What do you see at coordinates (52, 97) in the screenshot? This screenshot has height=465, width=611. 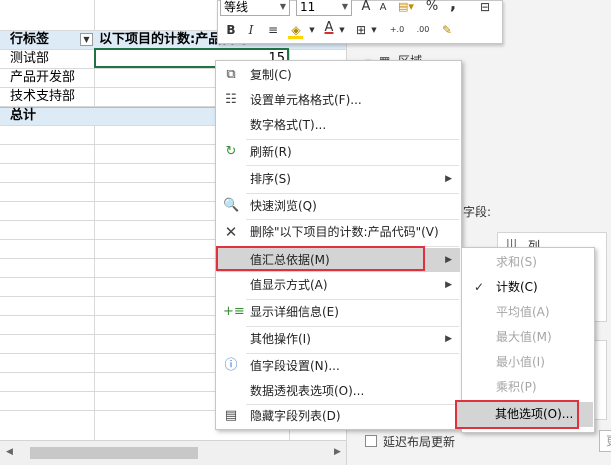 I see `row-label-support: 技术支持部` at bounding box center [52, 97].